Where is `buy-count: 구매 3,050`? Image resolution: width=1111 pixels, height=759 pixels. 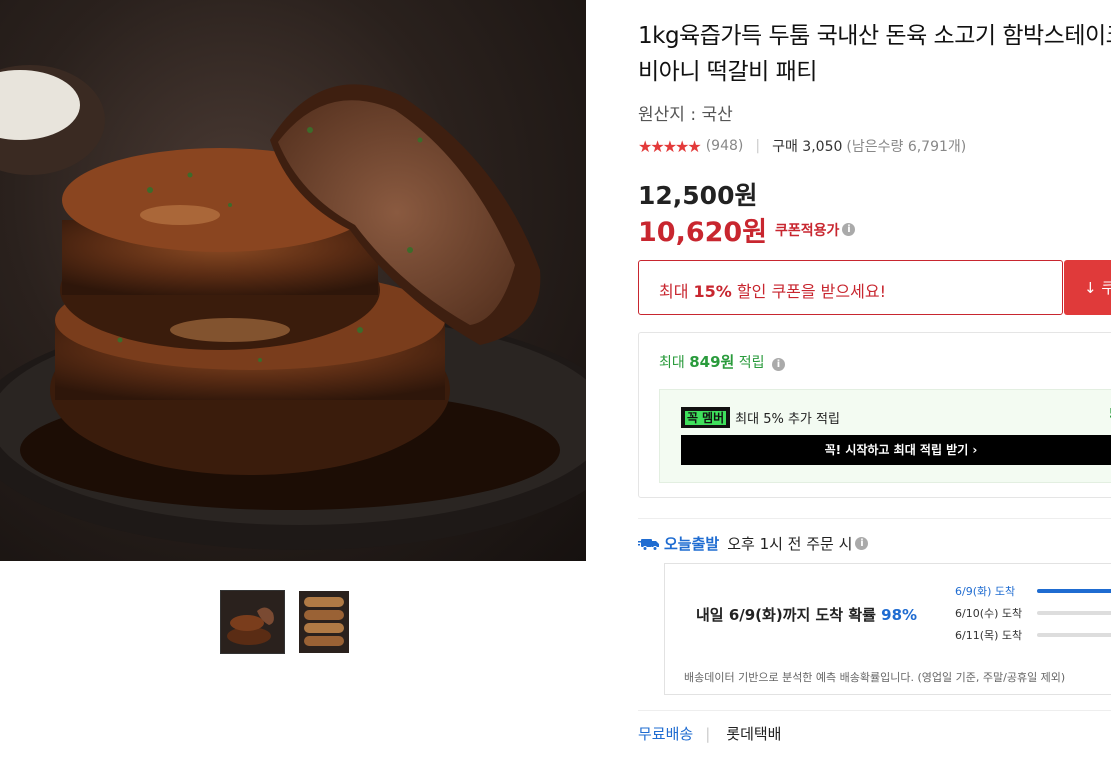 buy-count: 구매 3,050 is located at coordinates (807, 147).